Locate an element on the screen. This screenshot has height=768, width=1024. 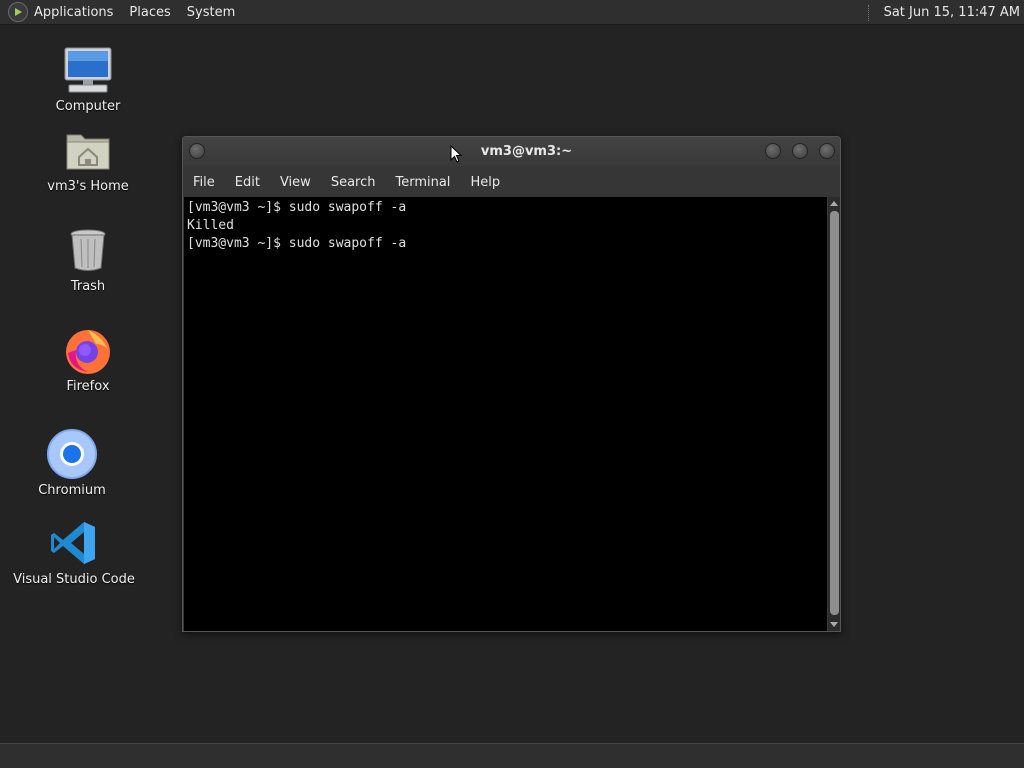
computer-icon is located at coordinates (88, 70).